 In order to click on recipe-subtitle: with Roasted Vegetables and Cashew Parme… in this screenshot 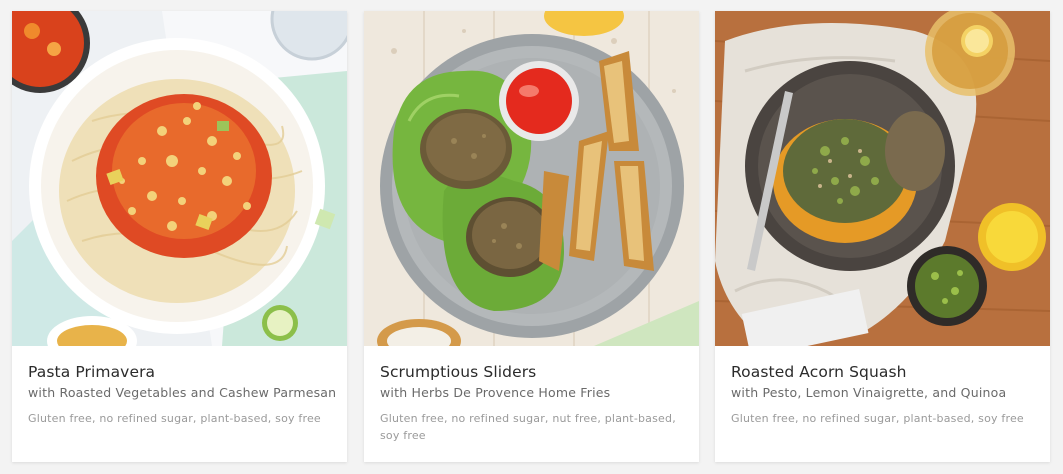, I will do `click(182, 392)`.